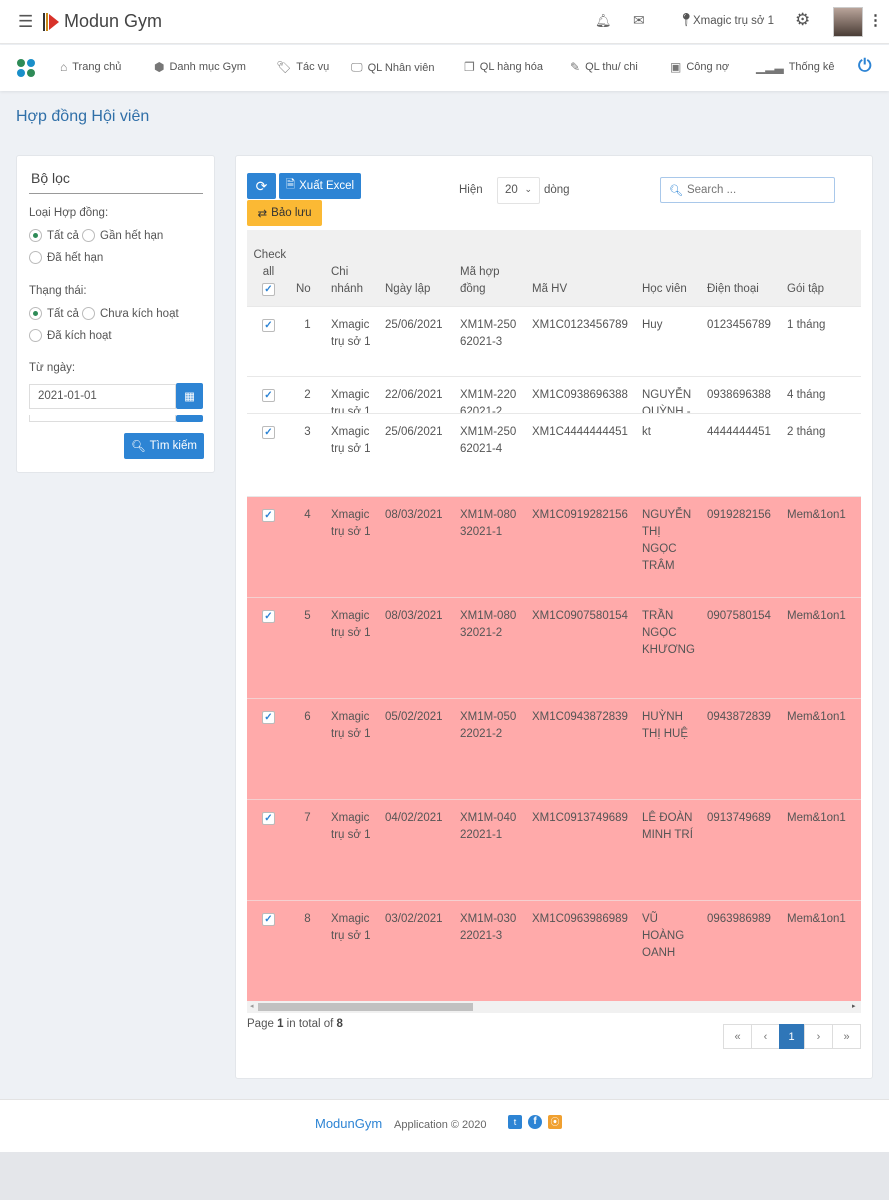 The height and width of the screenshot is (1200, 889). Describe the element at coordinates (357, 67) in the screenshot. I see `monitor-icon: 🖵` at that location.